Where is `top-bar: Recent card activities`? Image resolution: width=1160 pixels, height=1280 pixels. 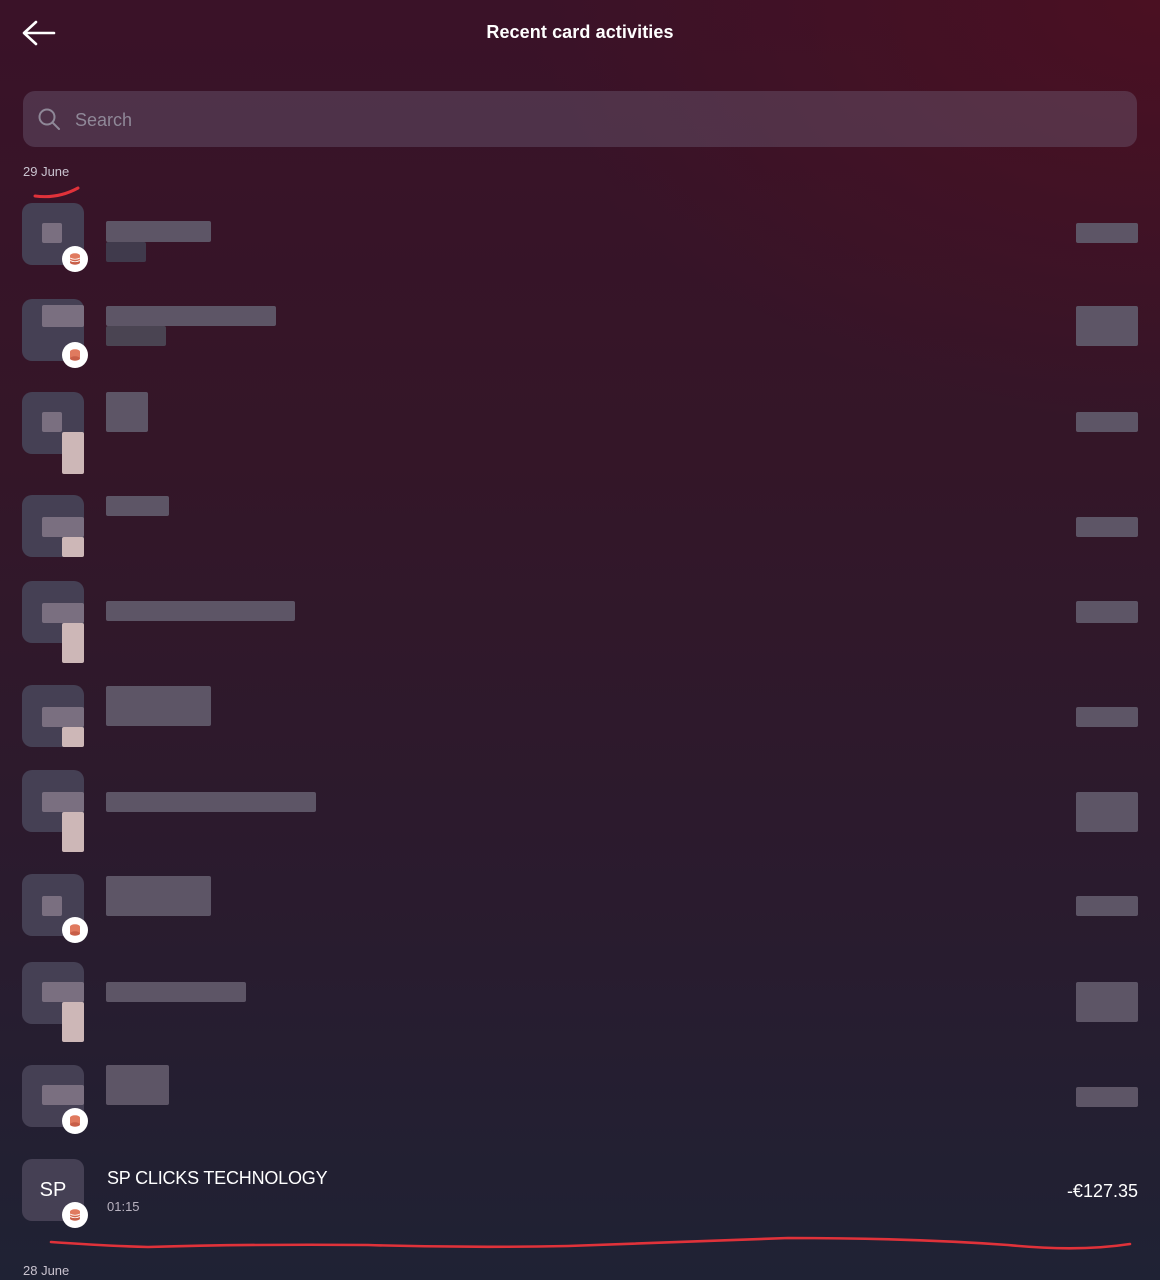 top-bar: Recent card activities is located at coordinates (580, 34).